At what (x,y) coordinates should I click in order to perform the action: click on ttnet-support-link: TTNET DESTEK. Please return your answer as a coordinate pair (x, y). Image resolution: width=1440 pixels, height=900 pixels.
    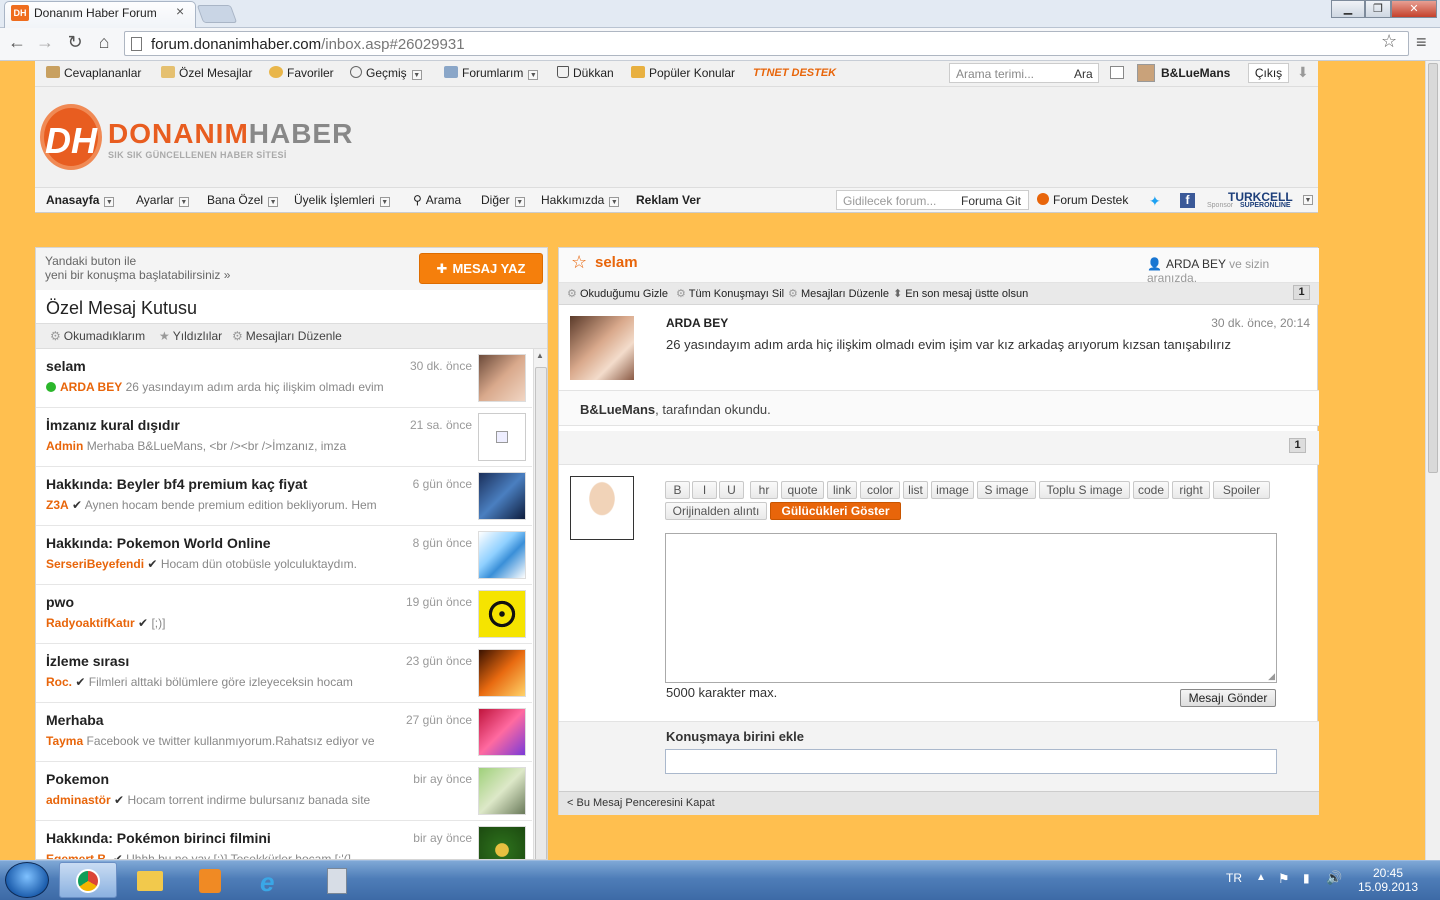
    Looking at the image, I should click on (794, 73).